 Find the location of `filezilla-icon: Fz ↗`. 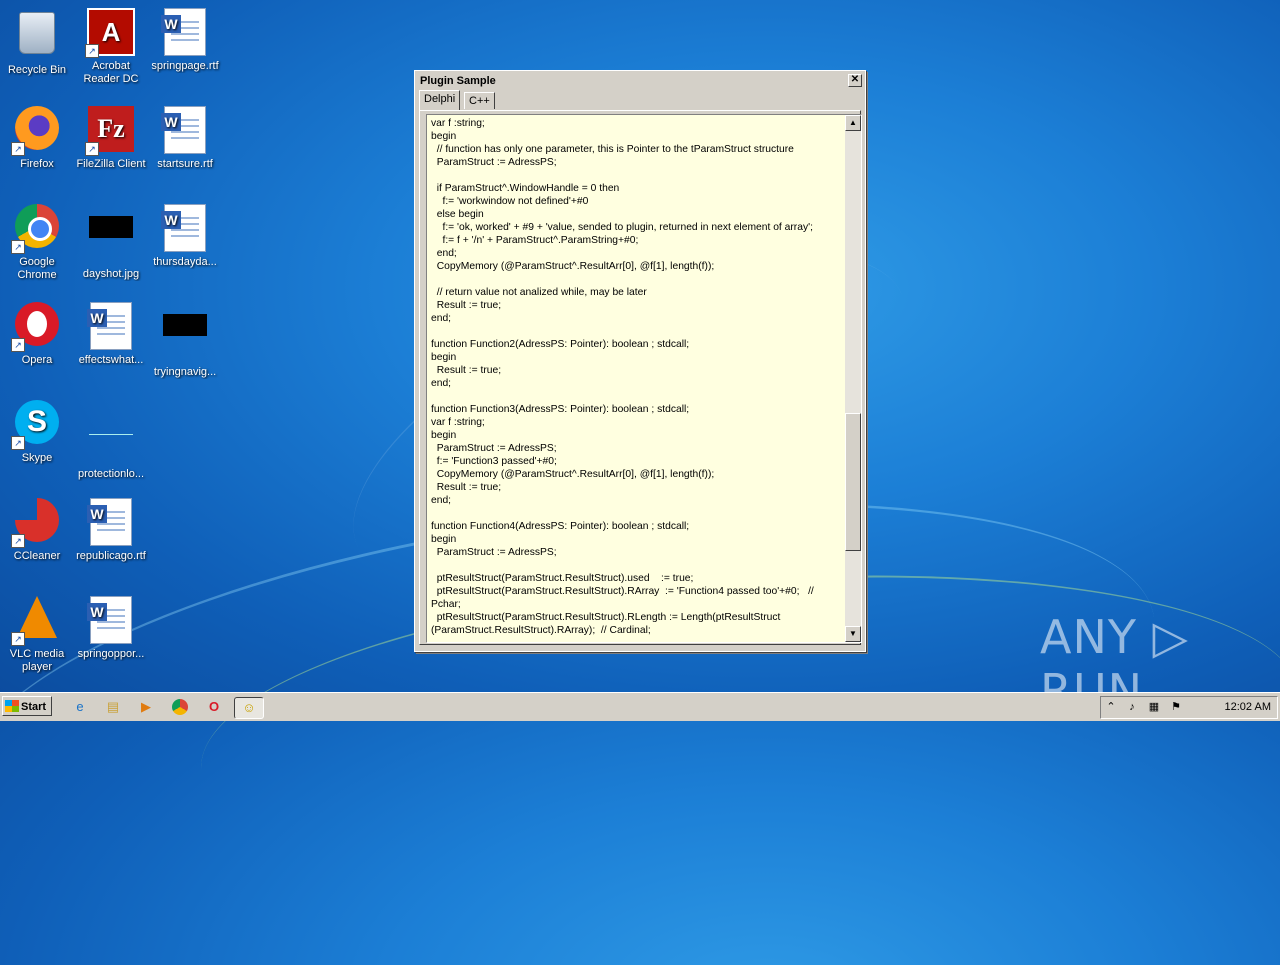

filezilla-icon: Fz ↗ is located at coordinates (110, 131).